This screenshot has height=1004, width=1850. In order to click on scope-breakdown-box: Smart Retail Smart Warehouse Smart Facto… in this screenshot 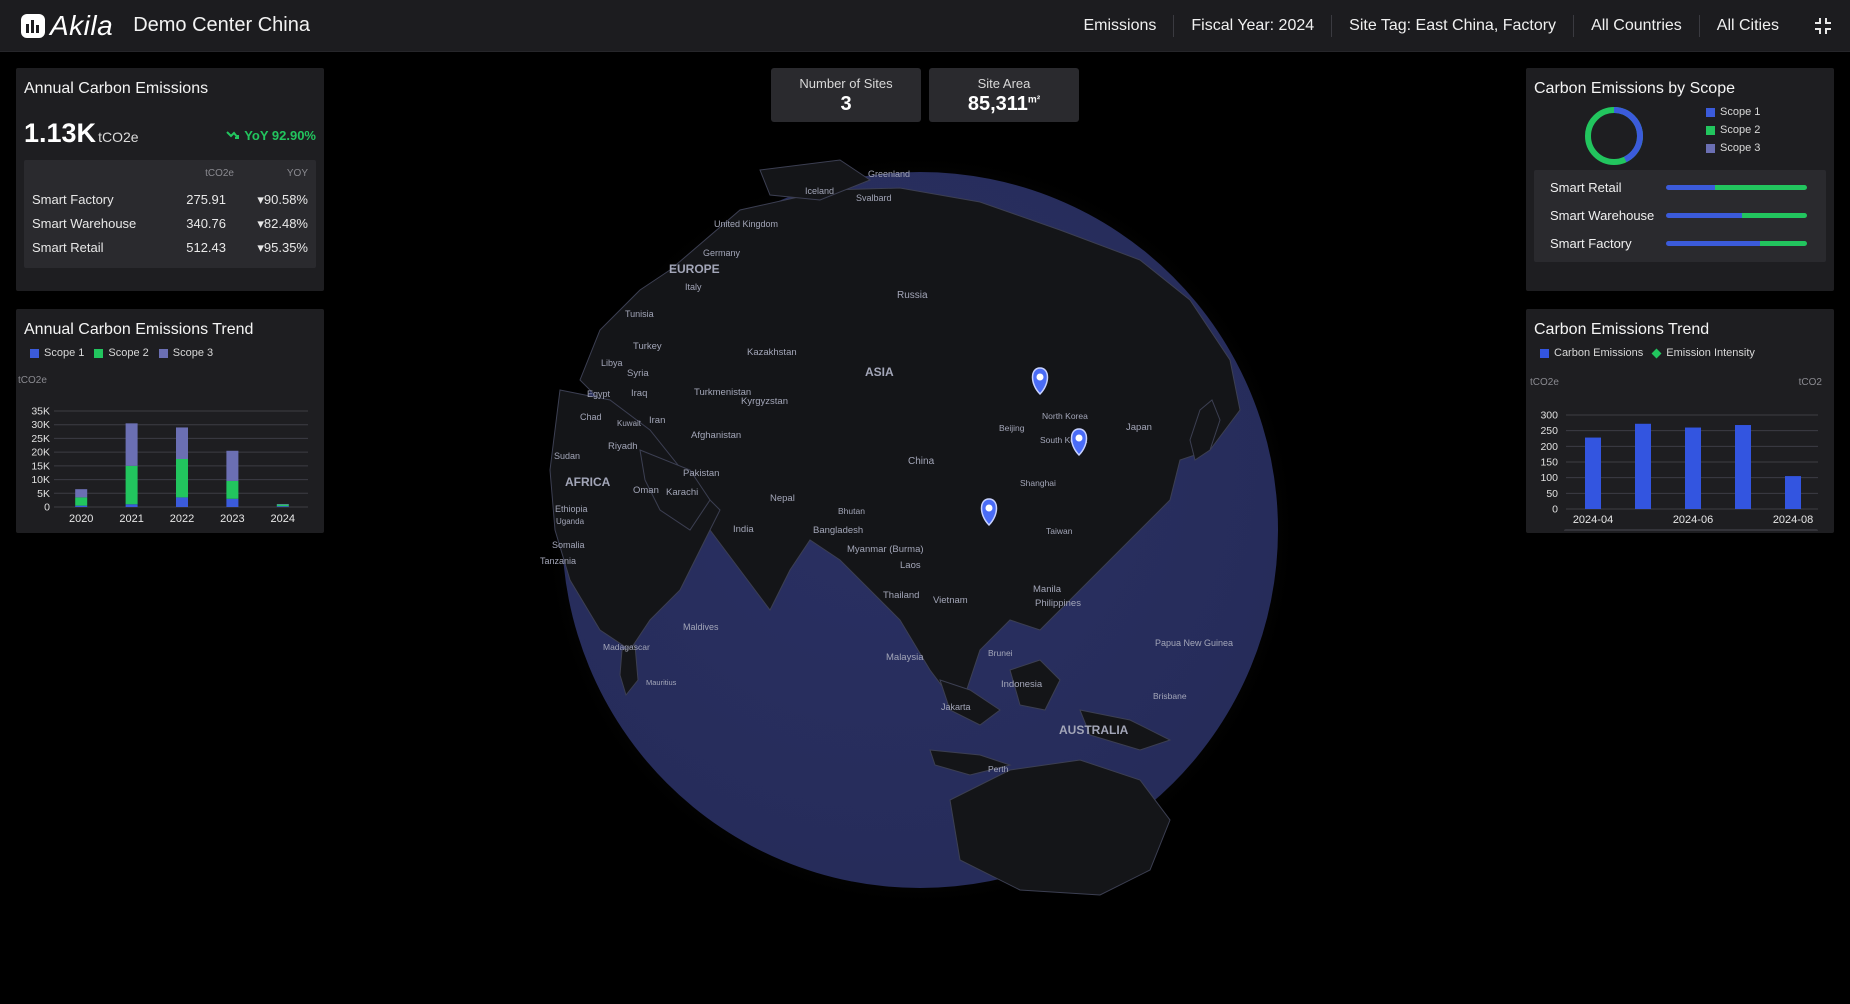, I will do `click(1680, 216)`.